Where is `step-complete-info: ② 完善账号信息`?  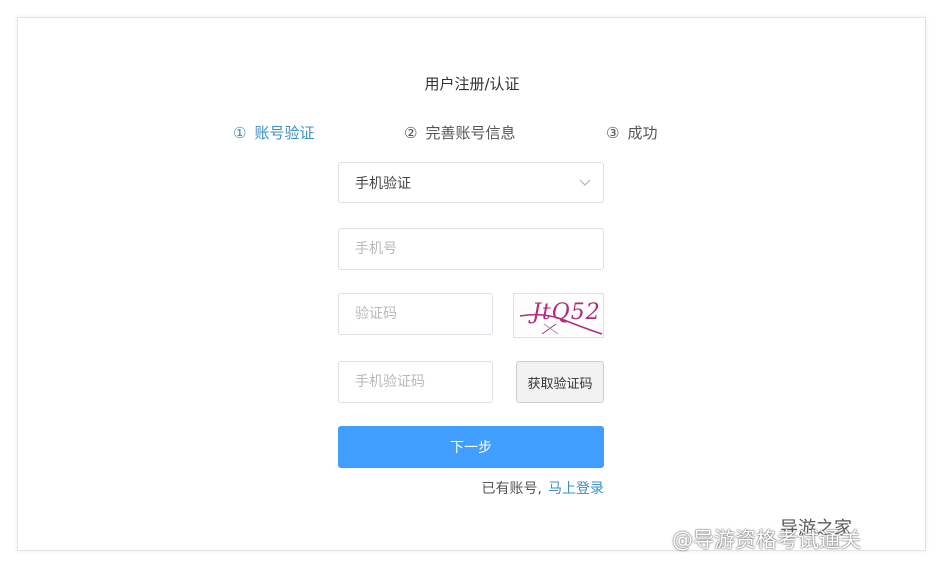
step-complete-info: ② 完善账号信息 is located at coordinates (459, 132).